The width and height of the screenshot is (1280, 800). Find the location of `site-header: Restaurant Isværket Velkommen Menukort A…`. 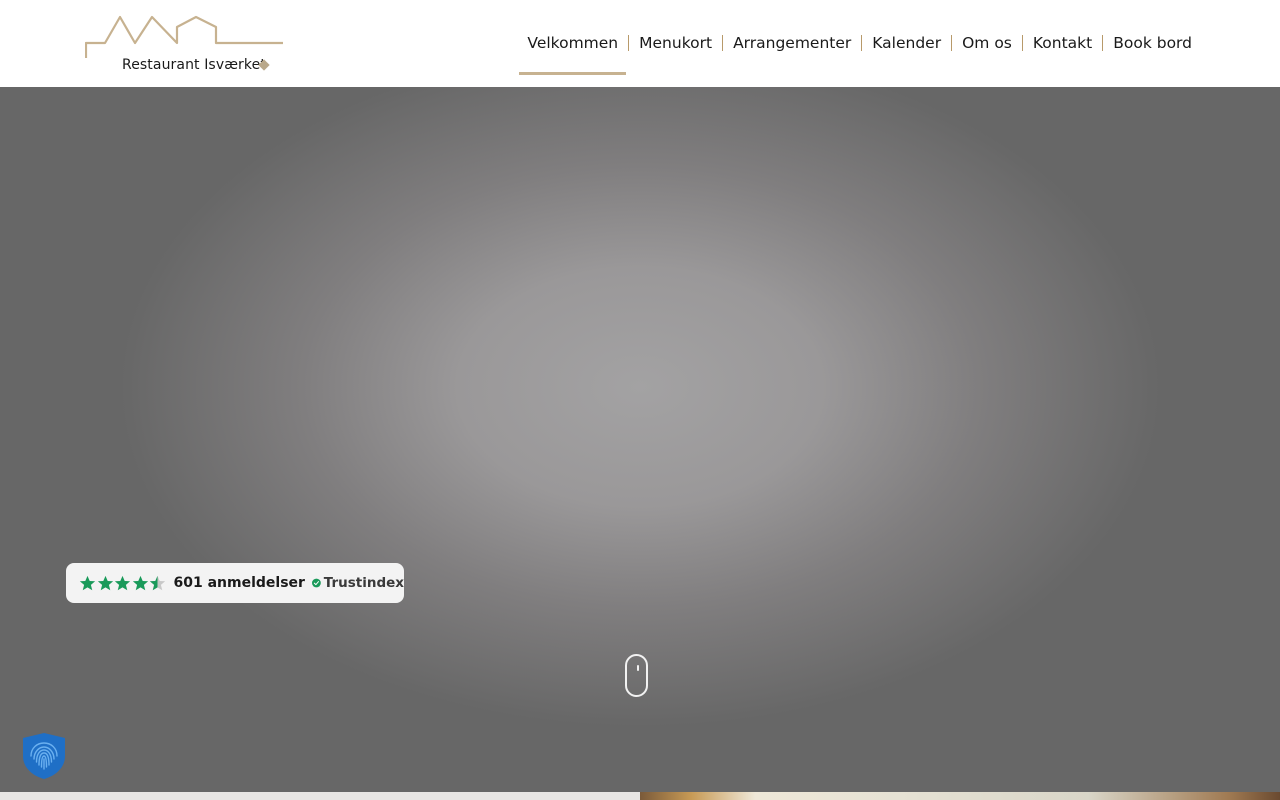

site-header: Restaurant Isværket Velkommen Menukort A… is located at coordinates (640, 43).